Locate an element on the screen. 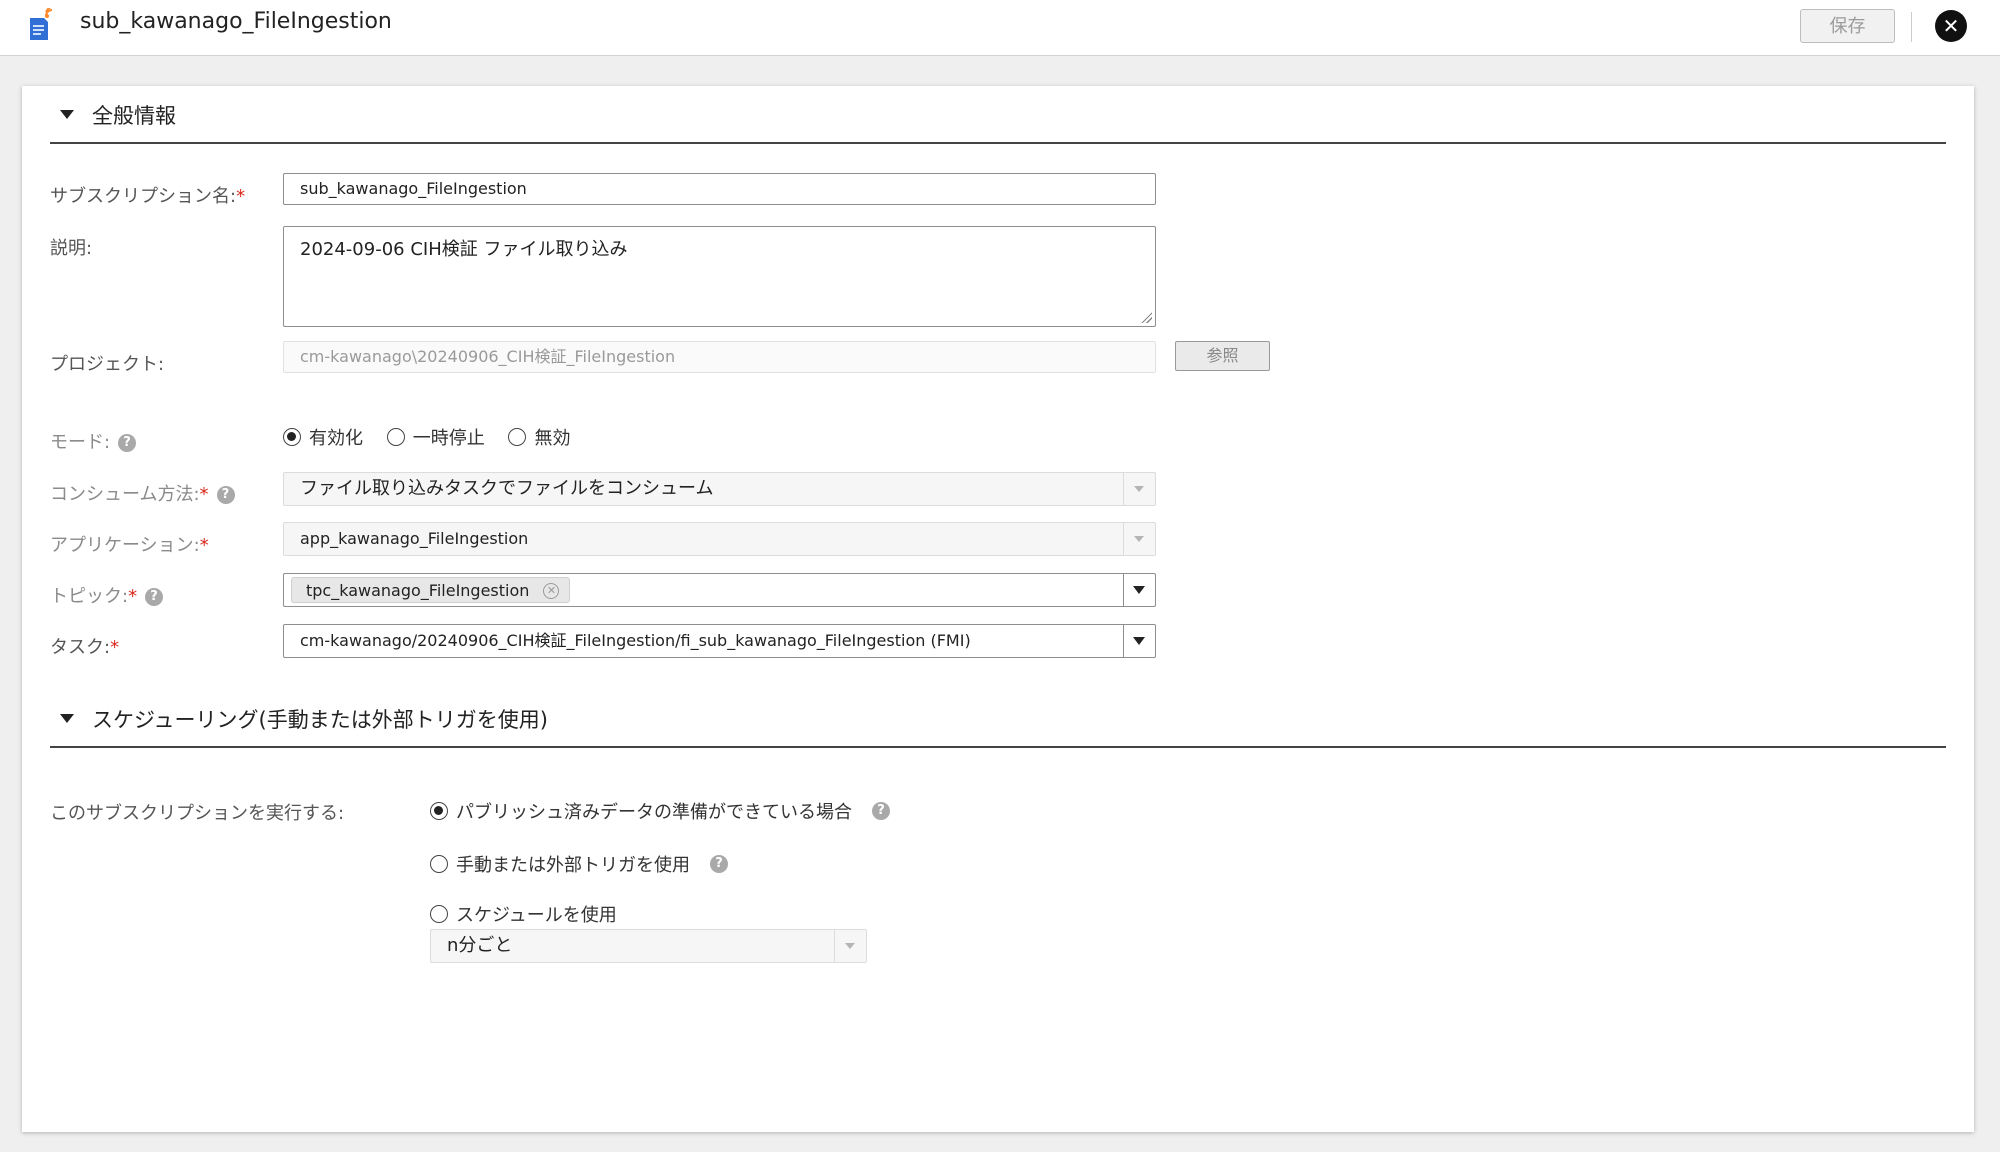 This screenshot has width=2000, height=1152. document-broadcast-icon is located at coordinates (41, 24).